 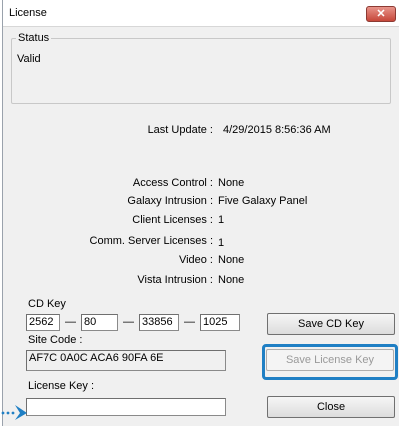 What do you see at coordinates (34, 38) in the screenshot?
I see `status-legend: Status` at bounding box center [34, 38].